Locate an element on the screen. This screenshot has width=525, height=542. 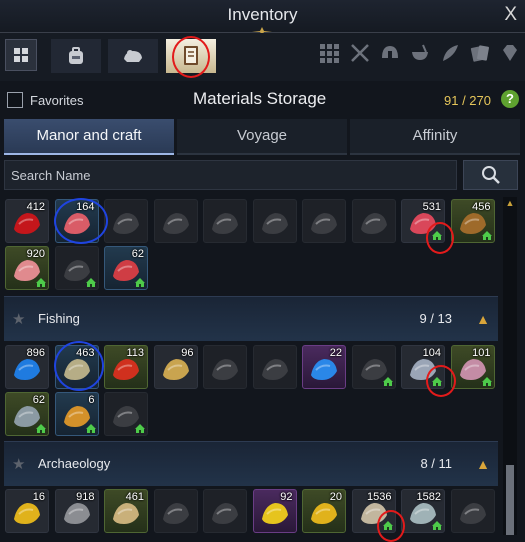
feather-icon is located at coordinates (450, 53).